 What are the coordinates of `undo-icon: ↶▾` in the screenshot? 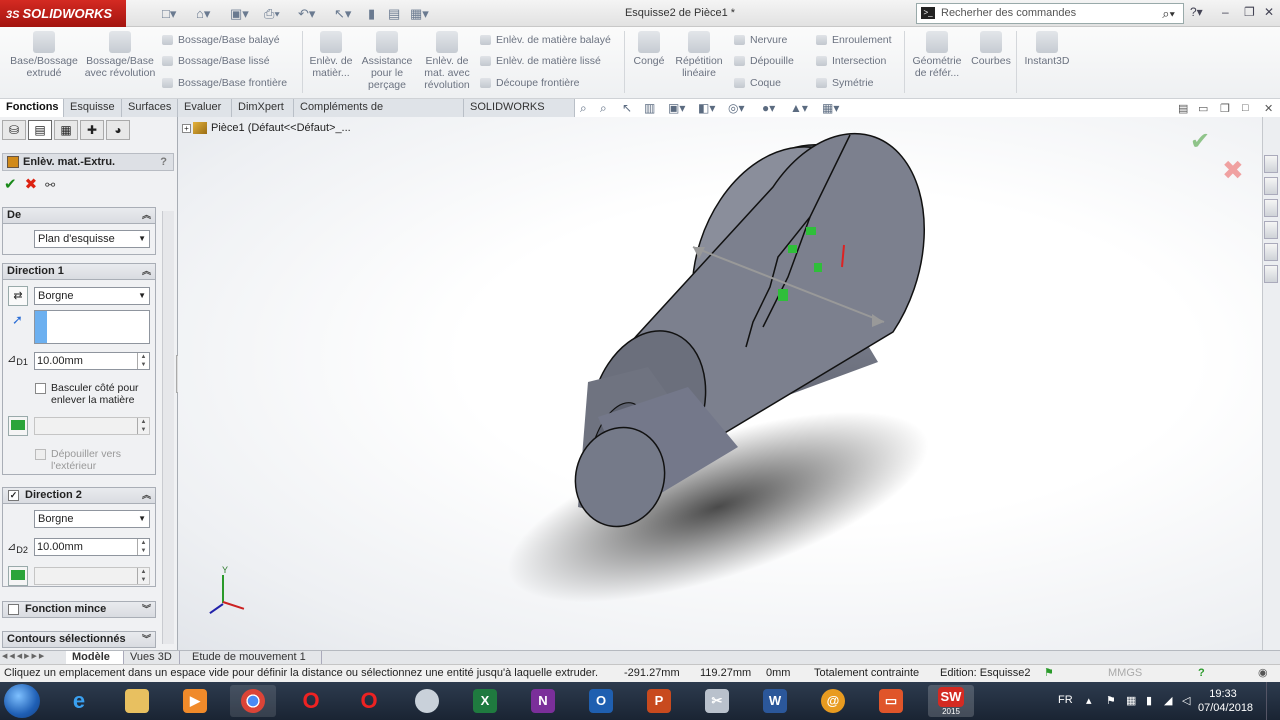 It's located at (306, 13).